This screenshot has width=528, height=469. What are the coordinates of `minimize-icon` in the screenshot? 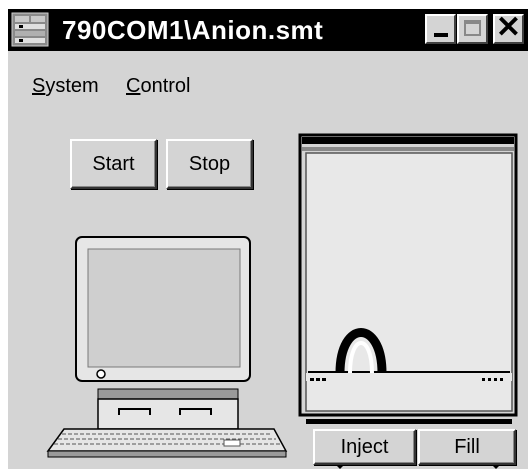 It's located at (441, 35).